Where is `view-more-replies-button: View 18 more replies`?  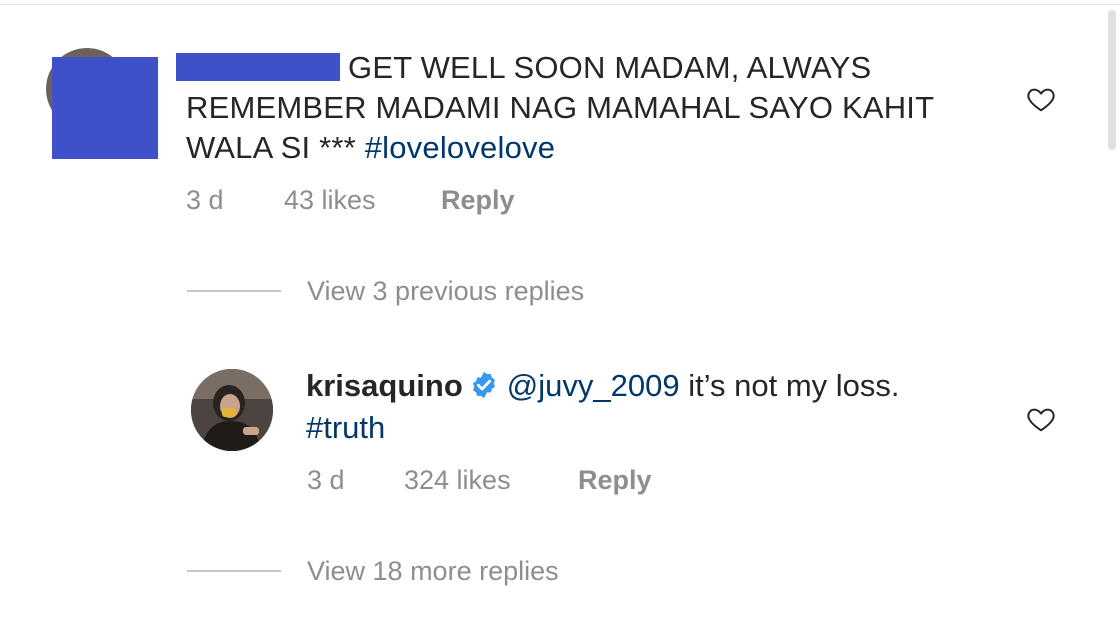
view-more-replies-button: View 18 more replies is located at coordinates (433, 571).